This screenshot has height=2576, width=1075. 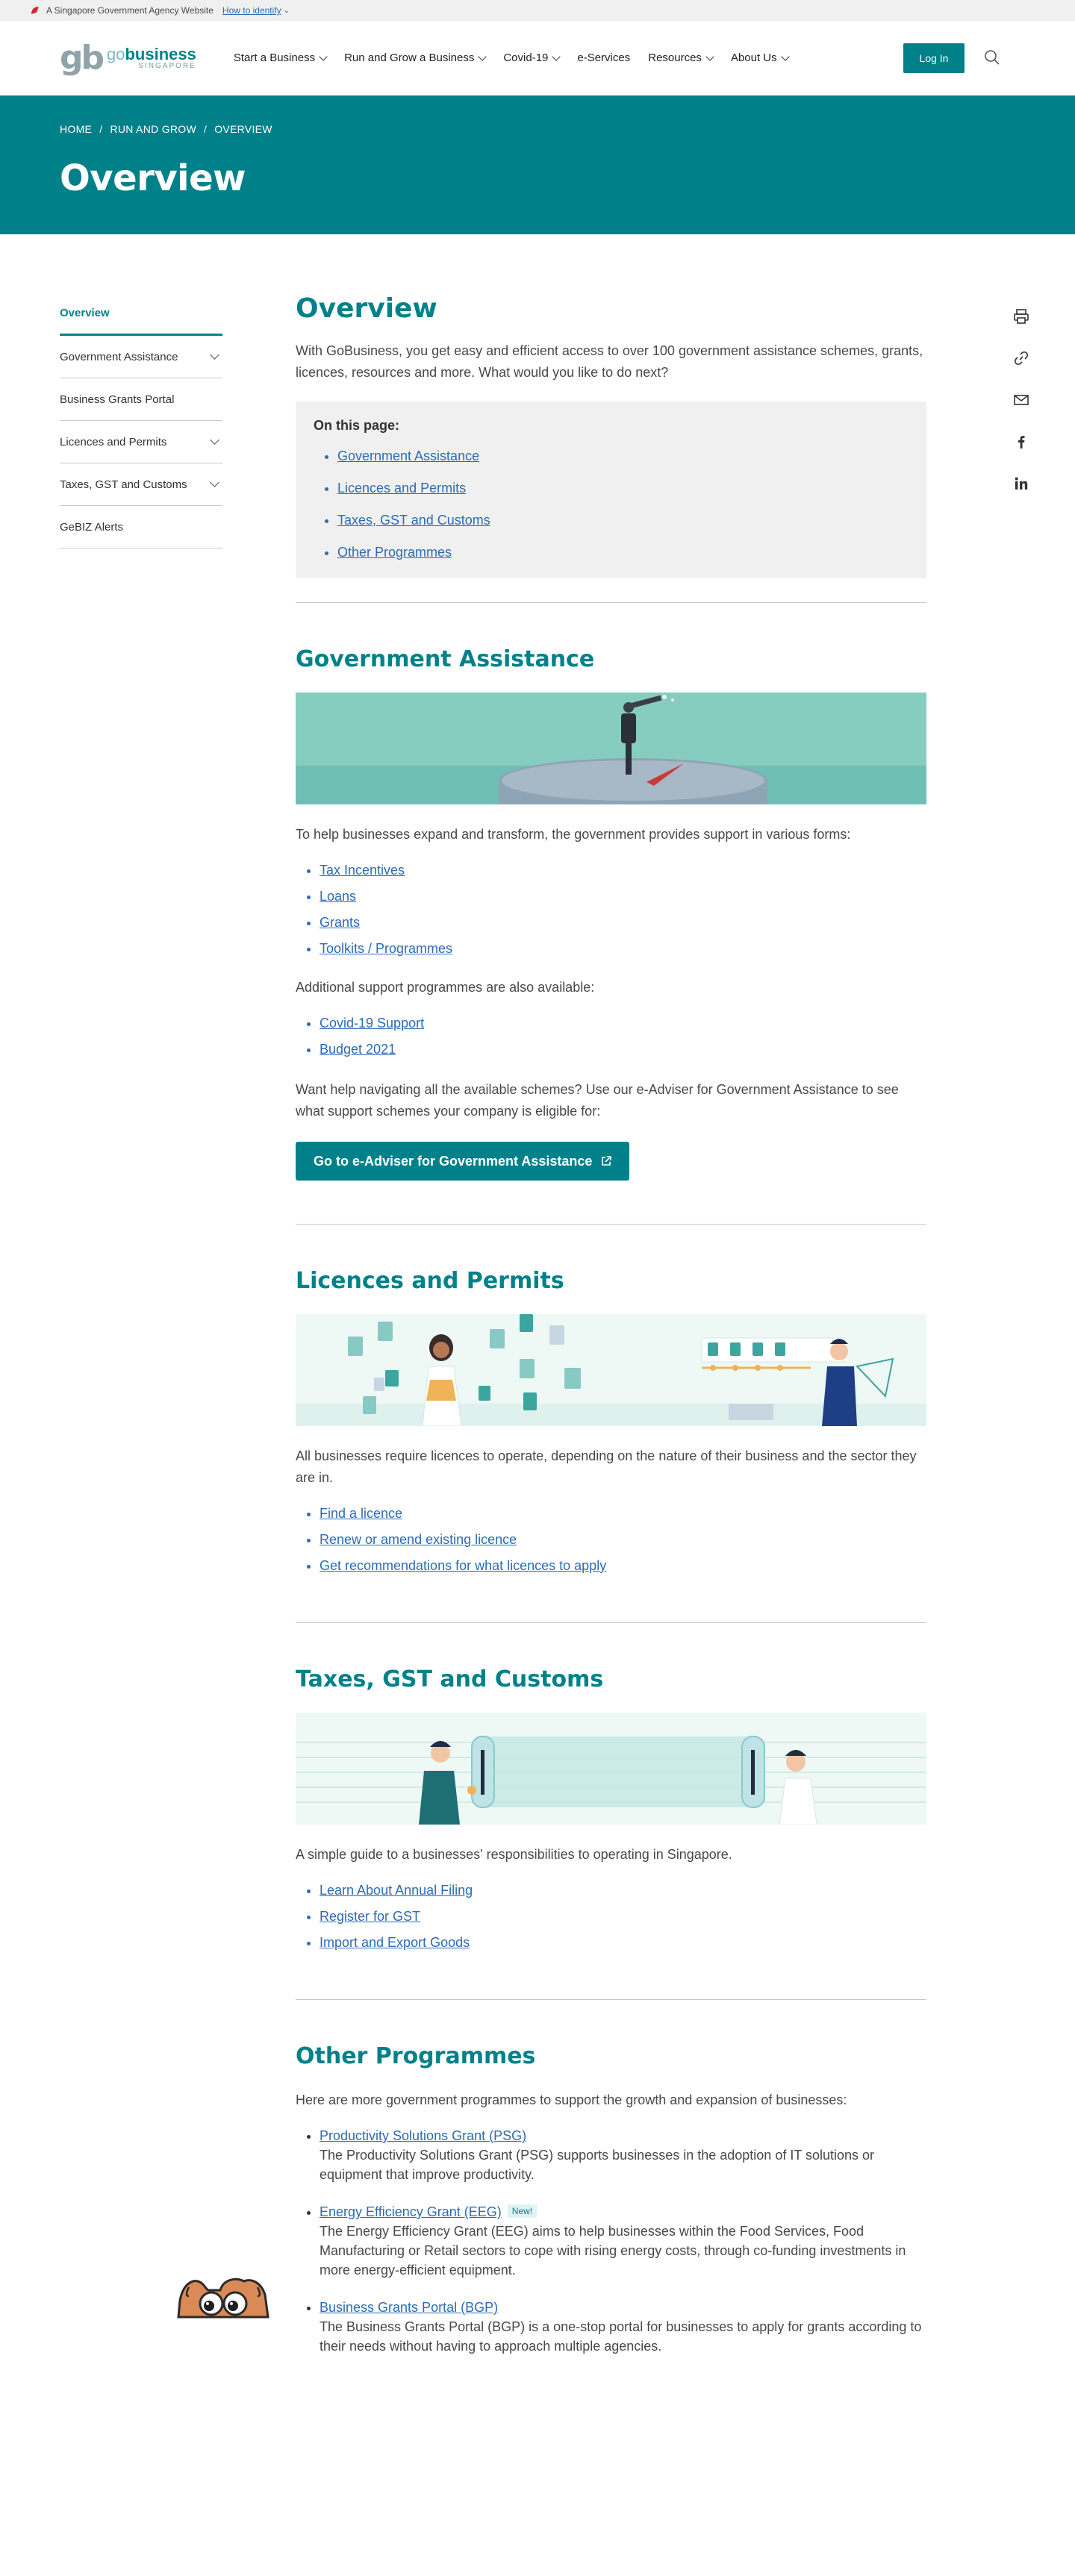 What do you see at coordinates (413, 520) in the screenshot?
I see `toc-link-taxes-gst-customs: Taxes, GST and Customs` at bounding box center [413, 520].